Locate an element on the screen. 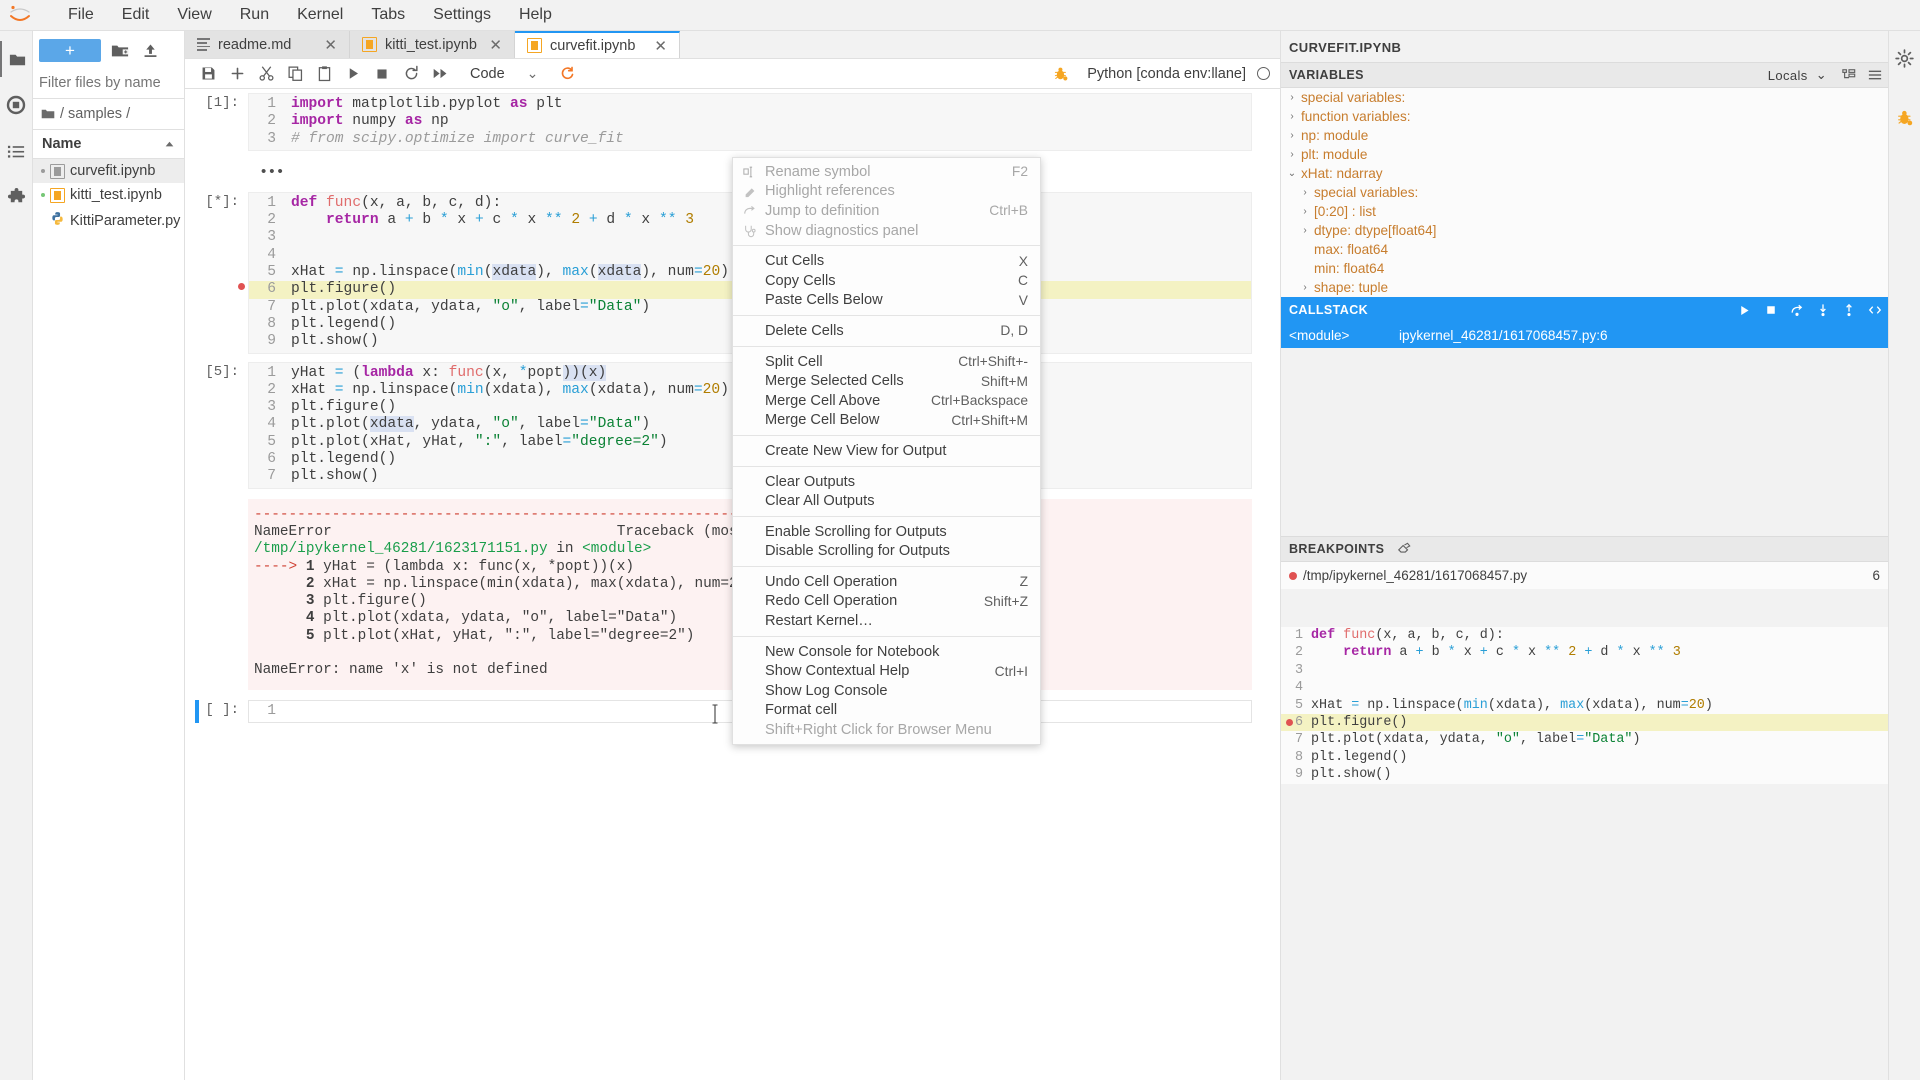  step-over-button is located at coordinates (1796, 310).